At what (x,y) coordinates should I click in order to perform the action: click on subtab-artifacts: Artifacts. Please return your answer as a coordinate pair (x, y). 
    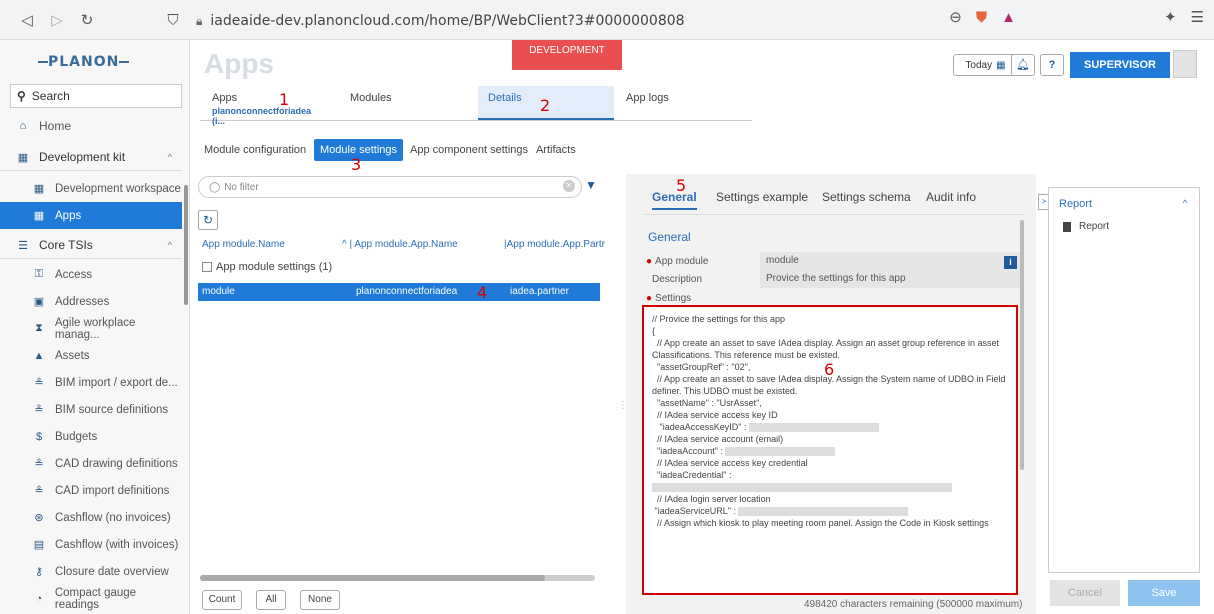
    Looking at the image, I should click on (556, 150).